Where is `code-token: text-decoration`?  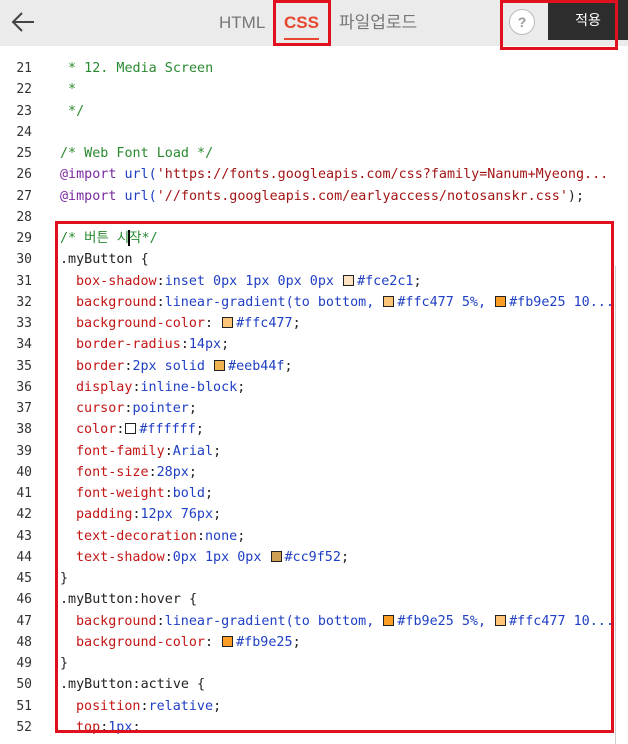 code-token: text-decoration is located at coordinates (136, 536).